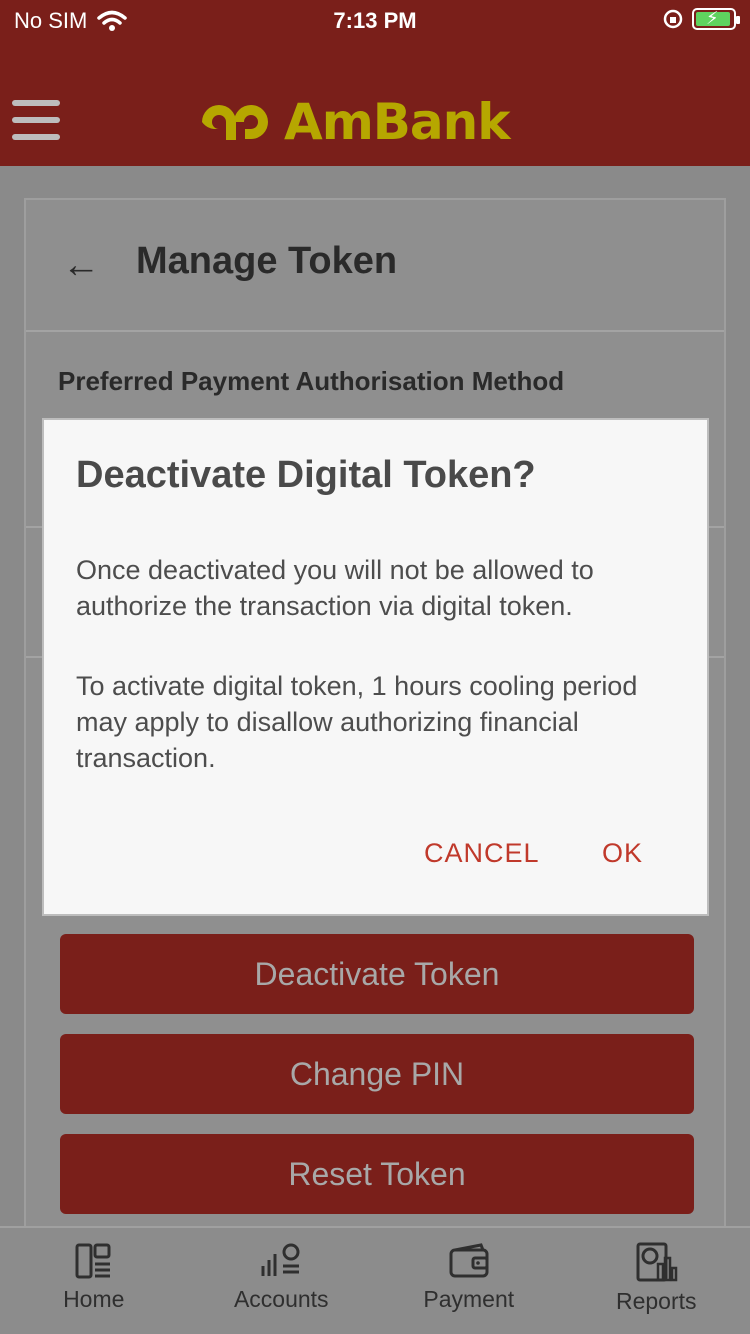 The image size is (750, 1334). What do you see at coordinates (469, 1299) in the screenshot?
I see `tab-label: Payment` at bounding box center [469, 1299].